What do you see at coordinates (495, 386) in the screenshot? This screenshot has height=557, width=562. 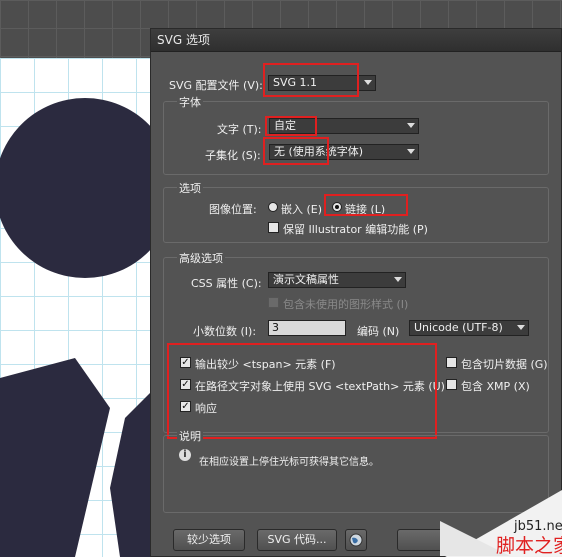 I see `xmp-label: 包含 XMP (X)` at bounding box center [495, 386].